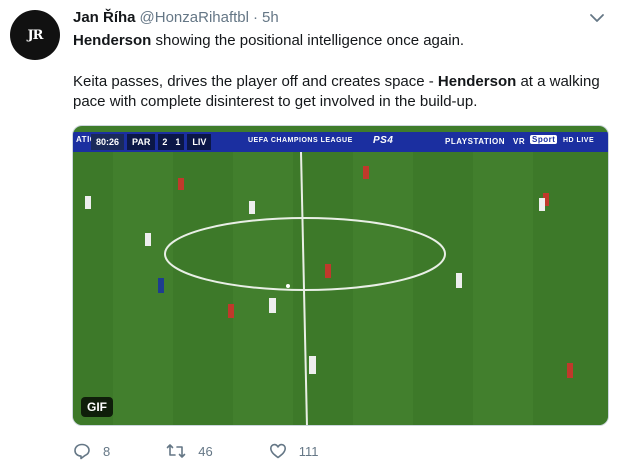 The image size is (620, 464). I want to click on reply-count: 8, so click(107, 451).